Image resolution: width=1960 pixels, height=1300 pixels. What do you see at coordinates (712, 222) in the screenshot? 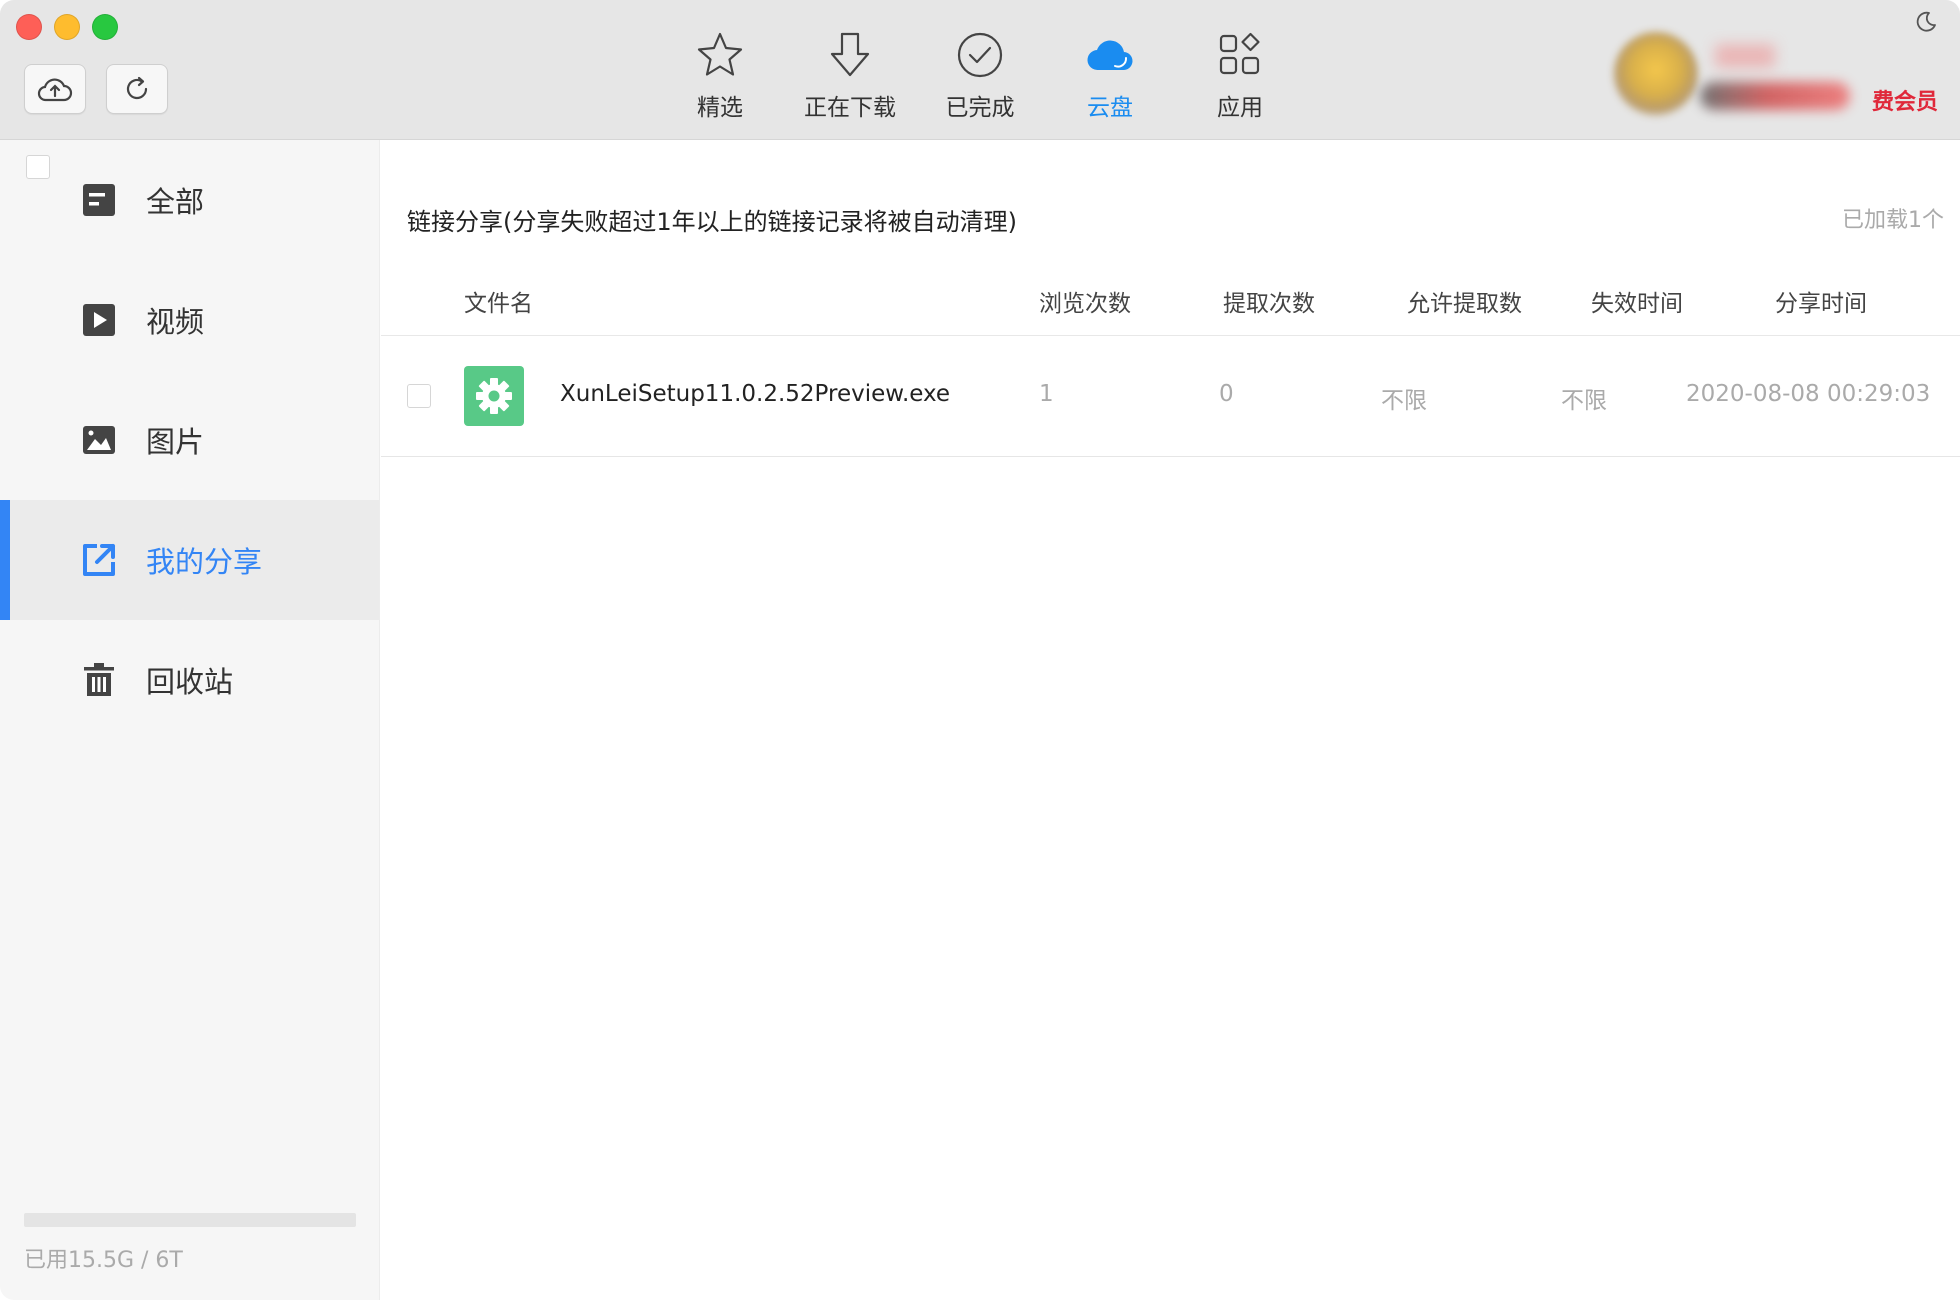
I see `page-title: 链接分享(分享失败超过1年以上的链接记录将被自动清理)` at bounding box center [712, 222].